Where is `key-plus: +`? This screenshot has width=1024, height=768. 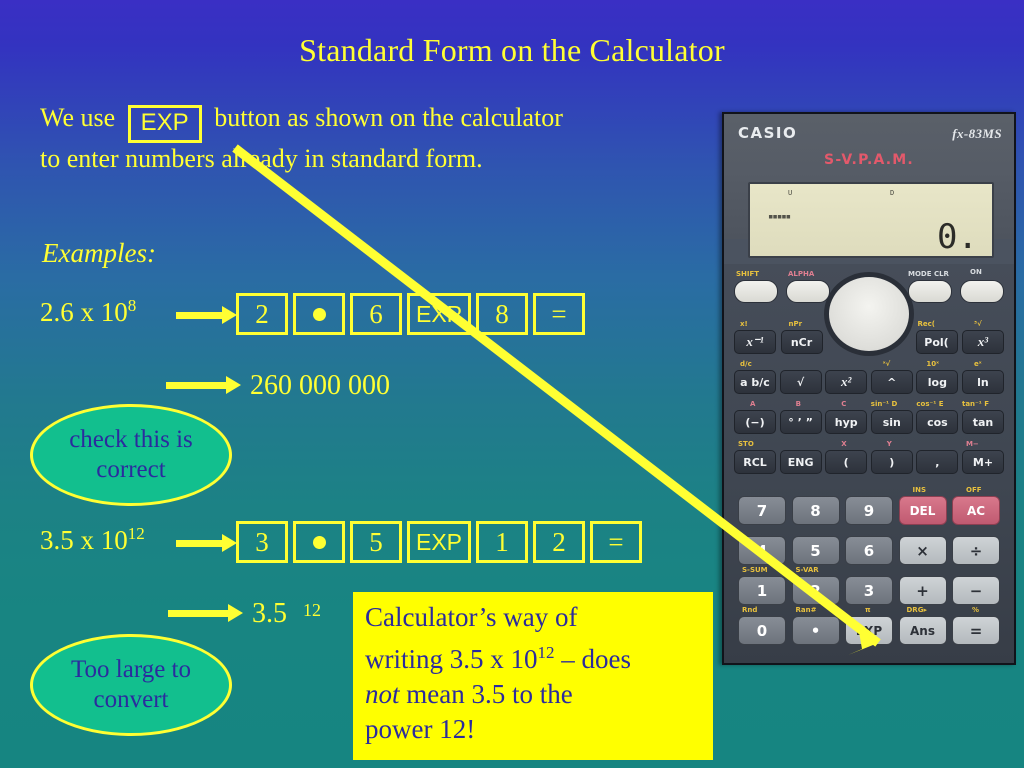
key-plus: + is located at coordinates (922, 590).